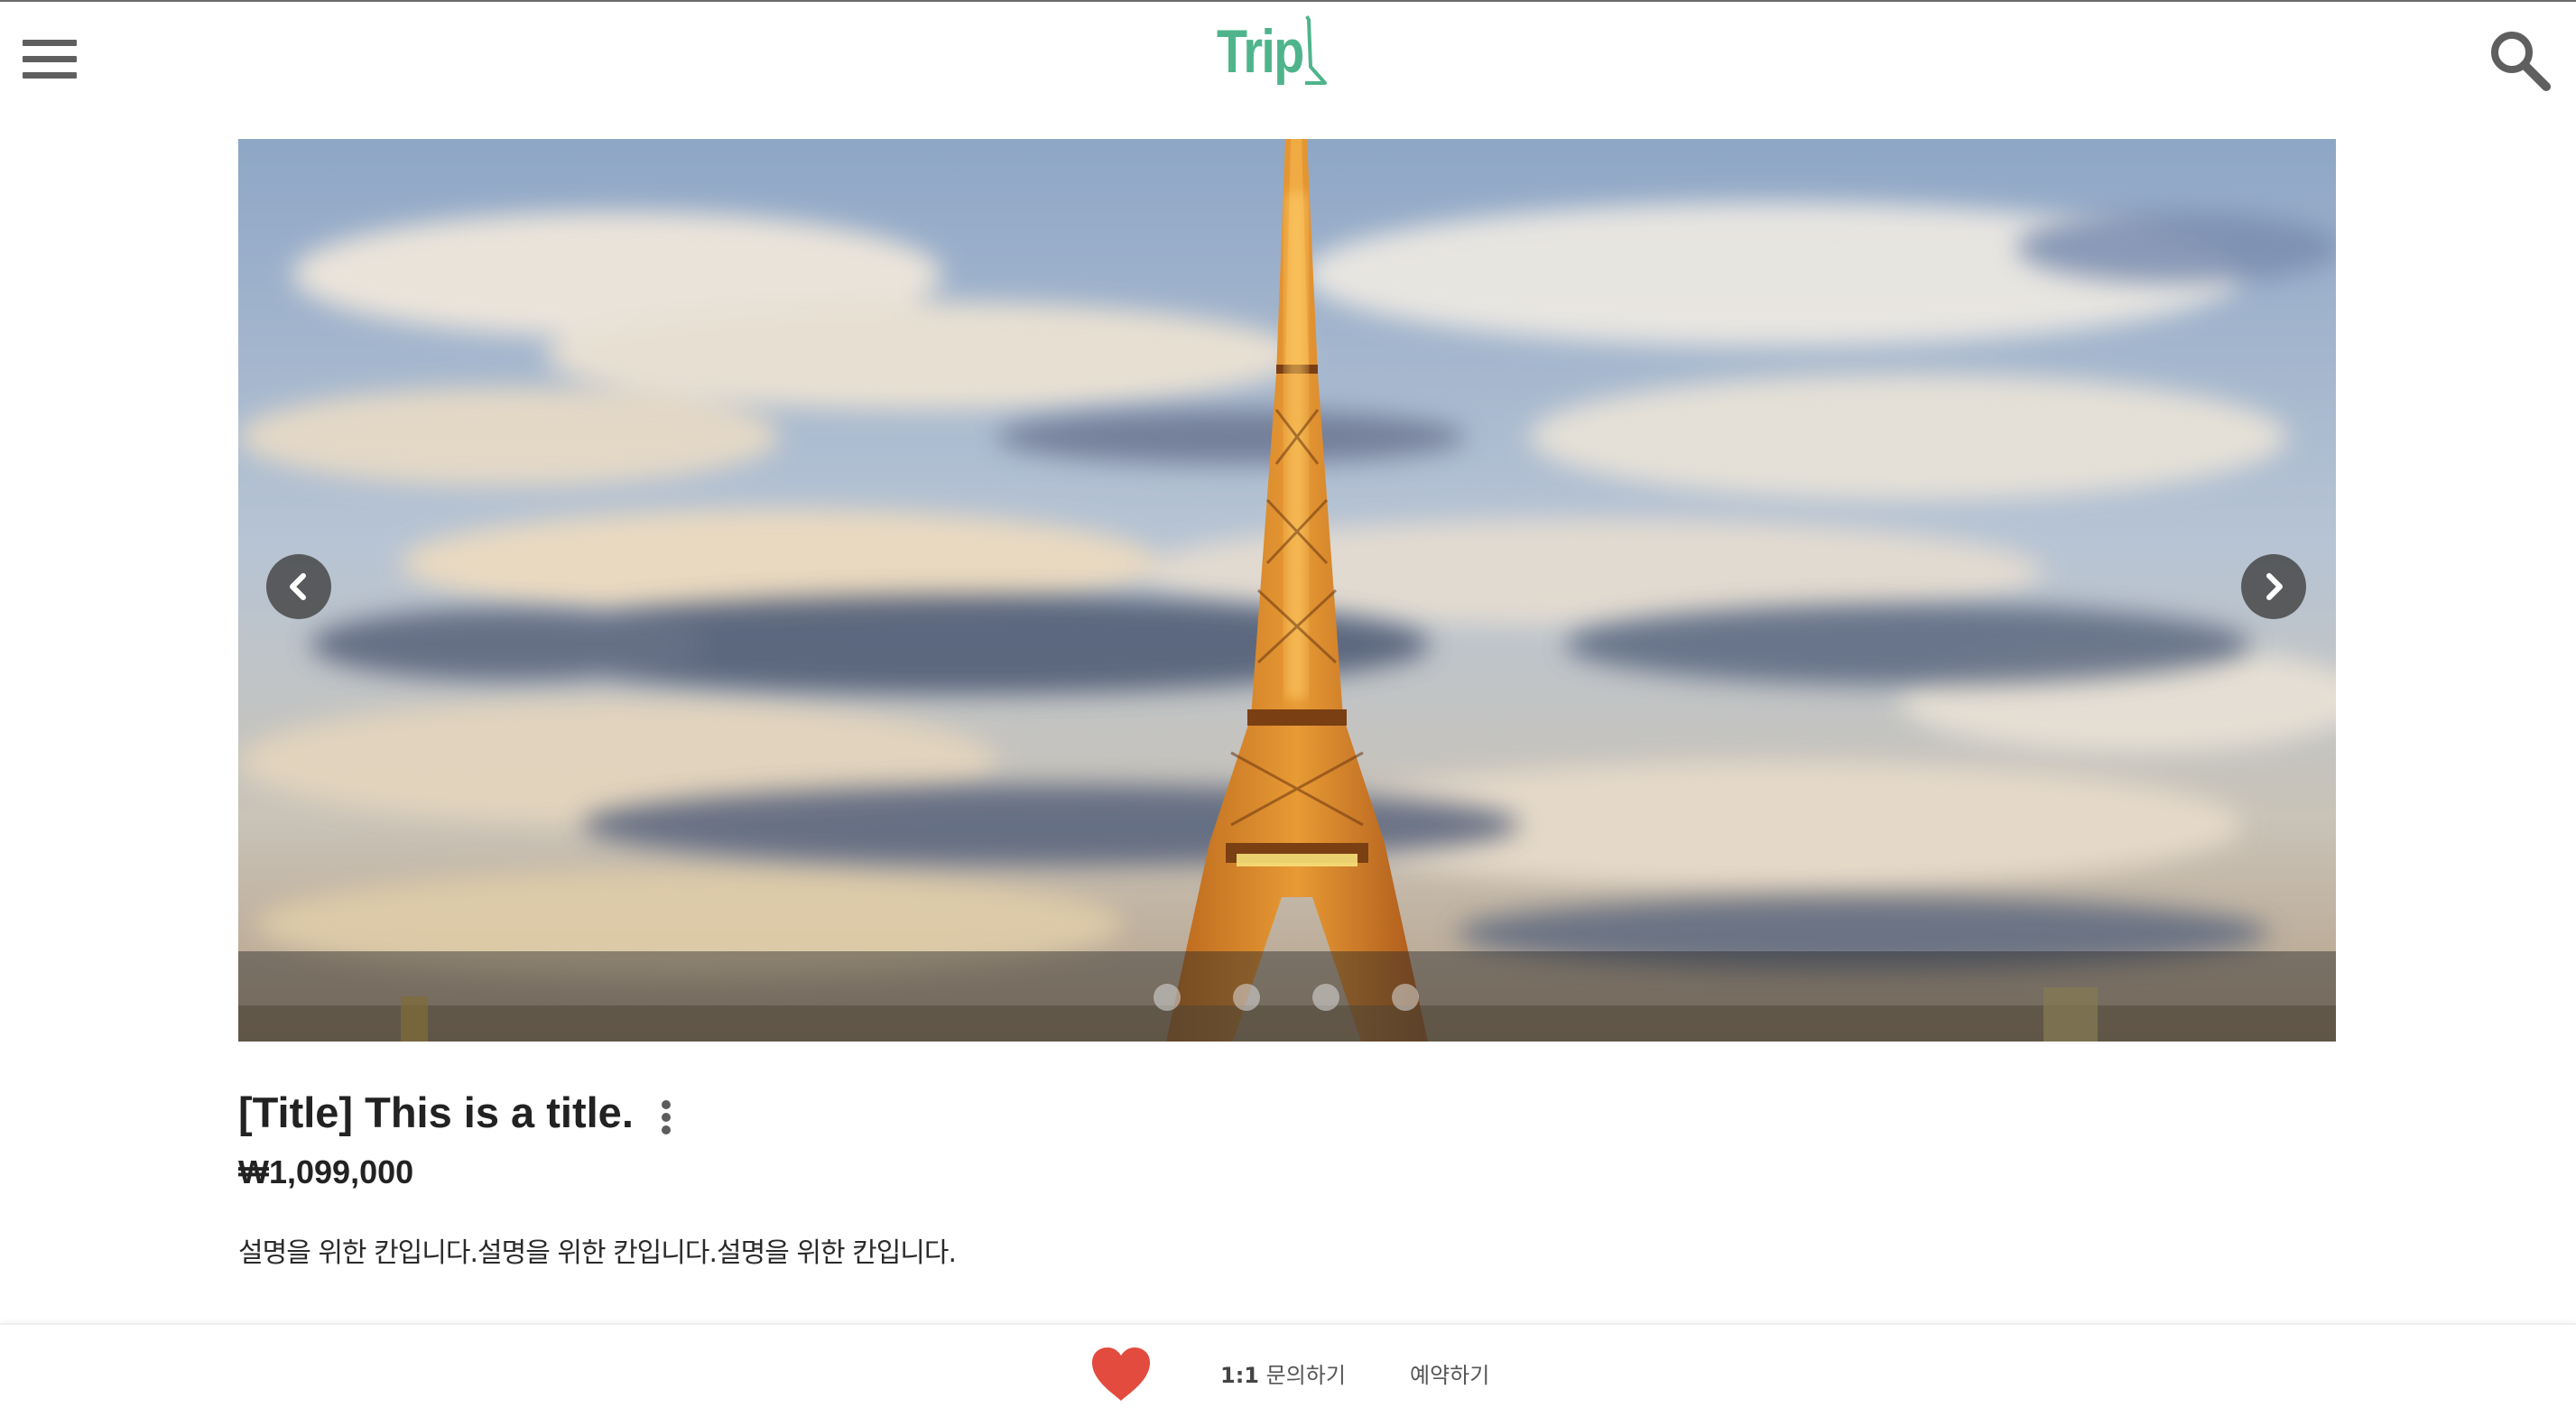  Describe the element at coordinates (1260, 51) in the screenshot. I see `logo-text: Trip` at that location.